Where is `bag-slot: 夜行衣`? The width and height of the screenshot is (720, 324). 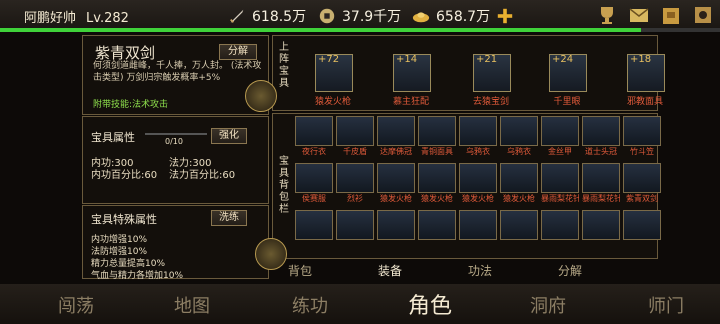
bag-slot: 夜行衣 is located at coordinates (314, 139).